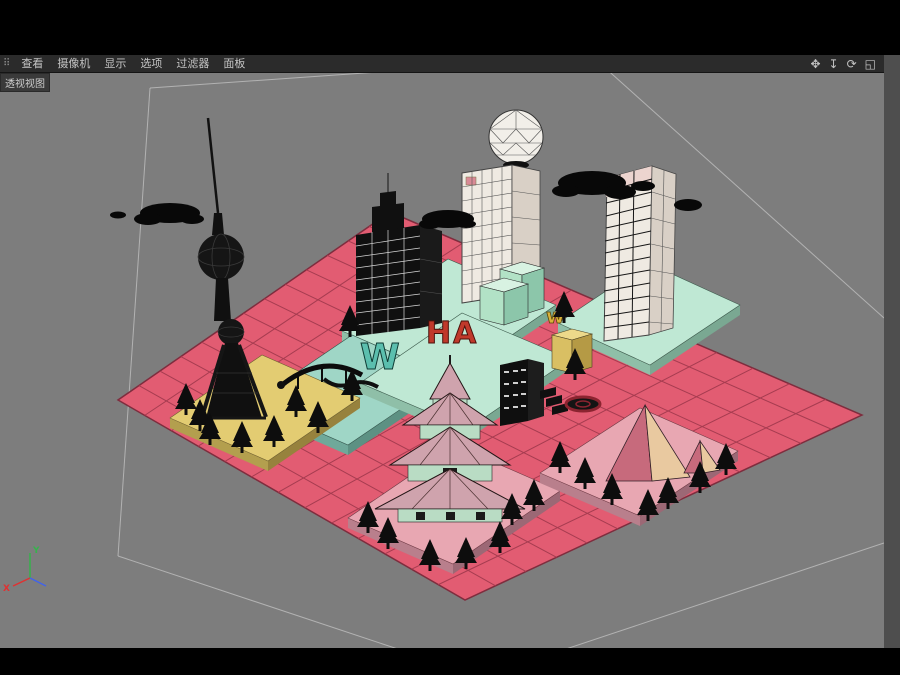 This screenshot has height=675, width=900. I want to click on axis-x-label: X, so click(6, 589).